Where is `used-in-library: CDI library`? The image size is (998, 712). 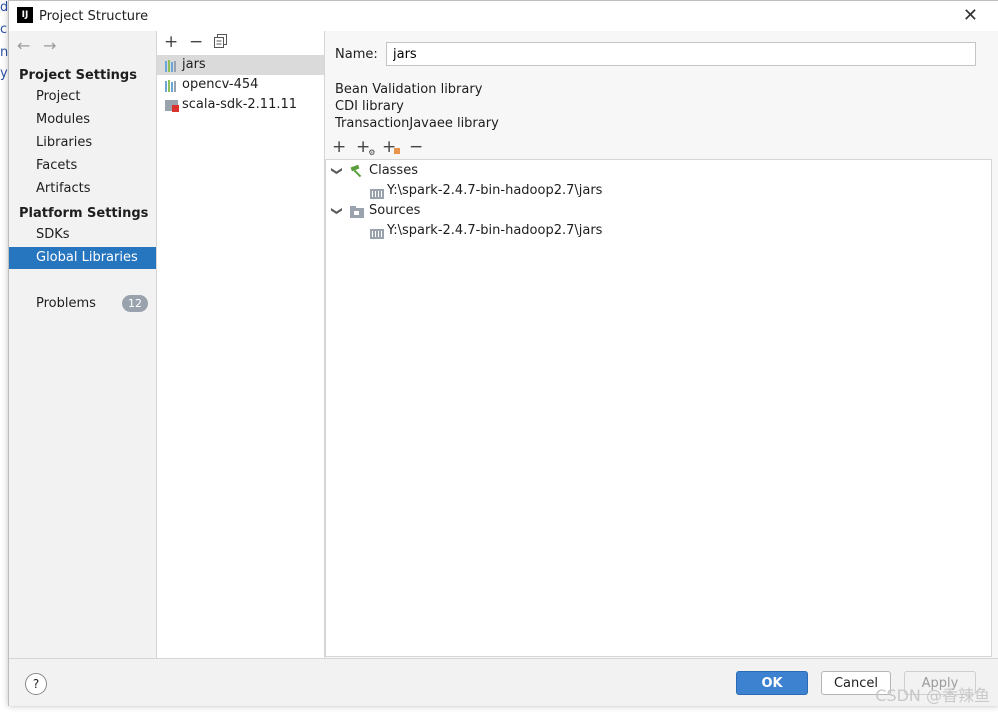 used-in-library: CDI library is located at coordinates (369, 106).